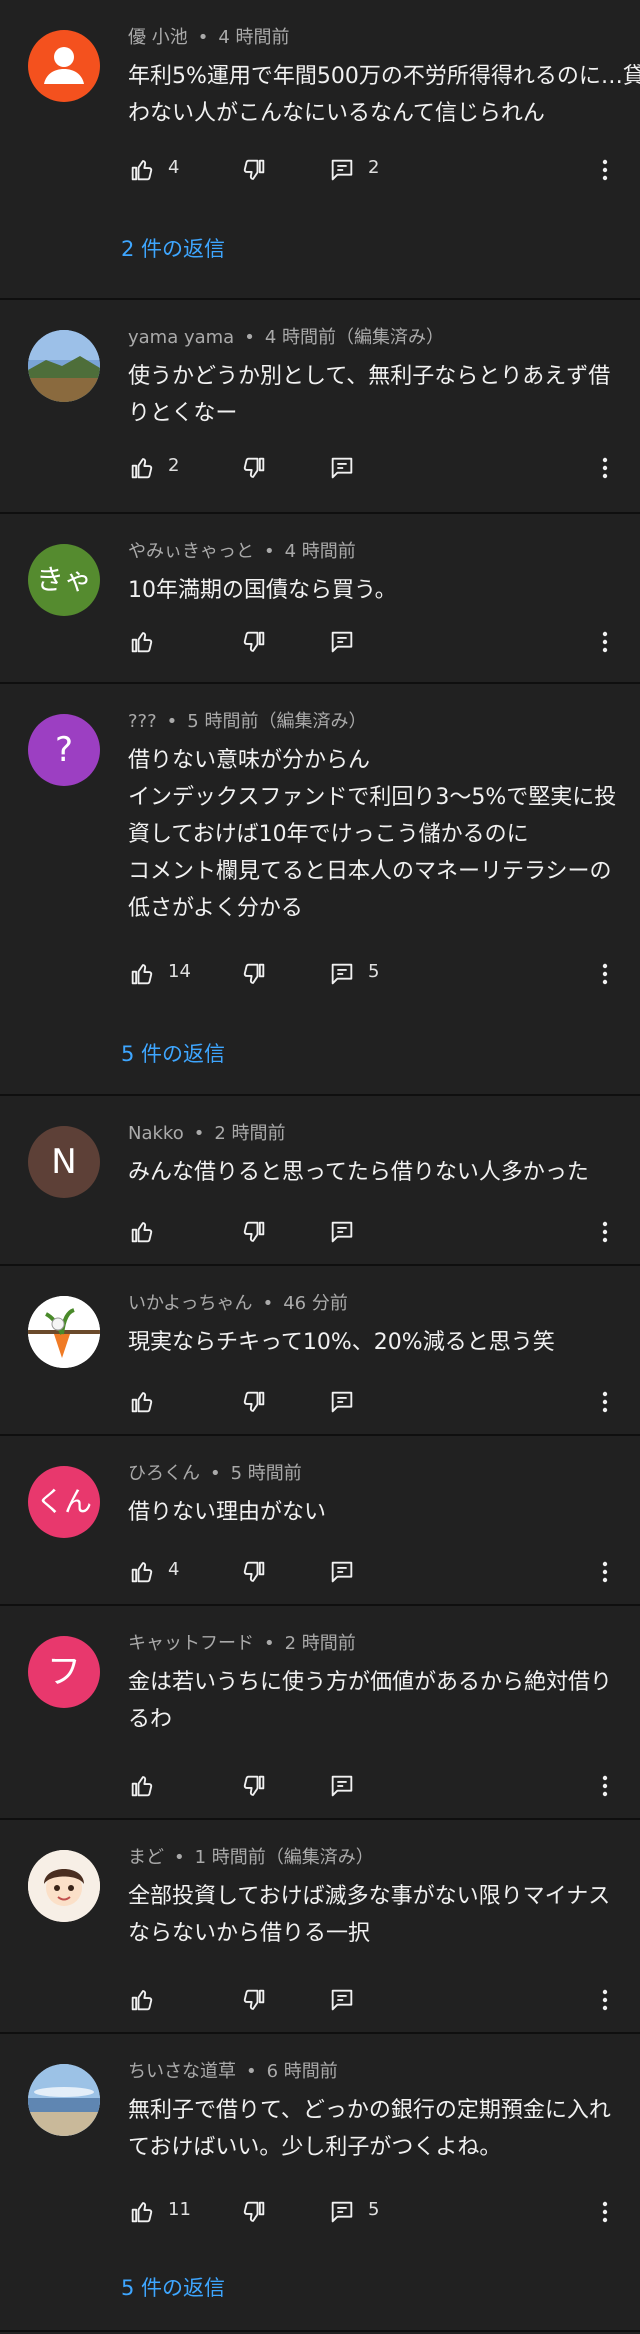  What do you see at coordinates (353, 170) in the screenshot?
I see `reply-button: 2` at bounding box center [353, 170].